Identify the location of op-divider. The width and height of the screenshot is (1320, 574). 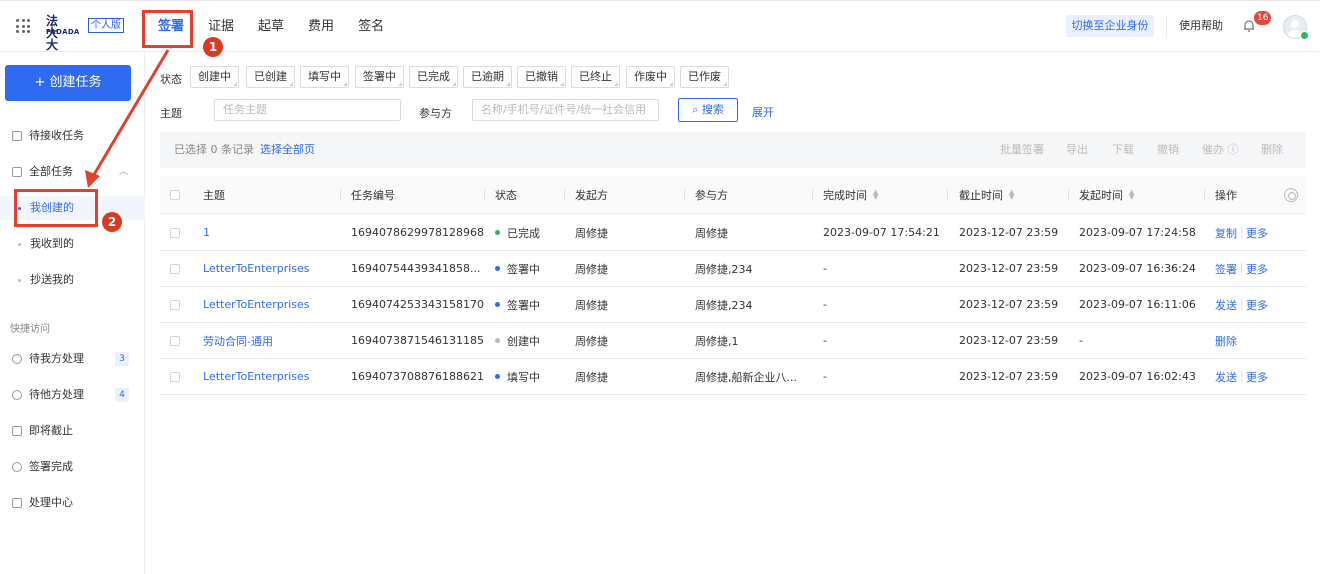
(1241, 232).